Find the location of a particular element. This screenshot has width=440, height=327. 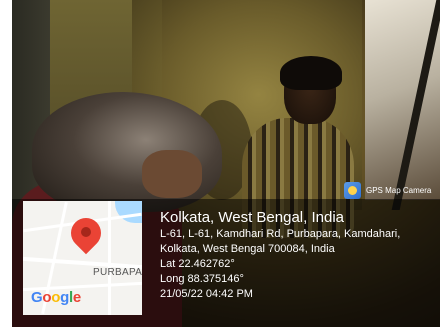

woman-face is located at coordinates (172, 174).